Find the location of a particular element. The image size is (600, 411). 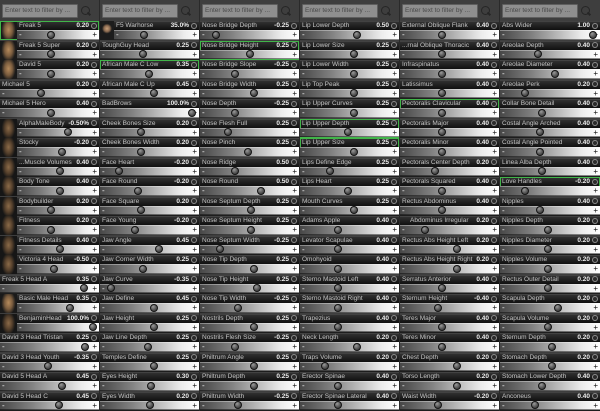

parameter-value: -0.50 is located at coordinates (81, 259).